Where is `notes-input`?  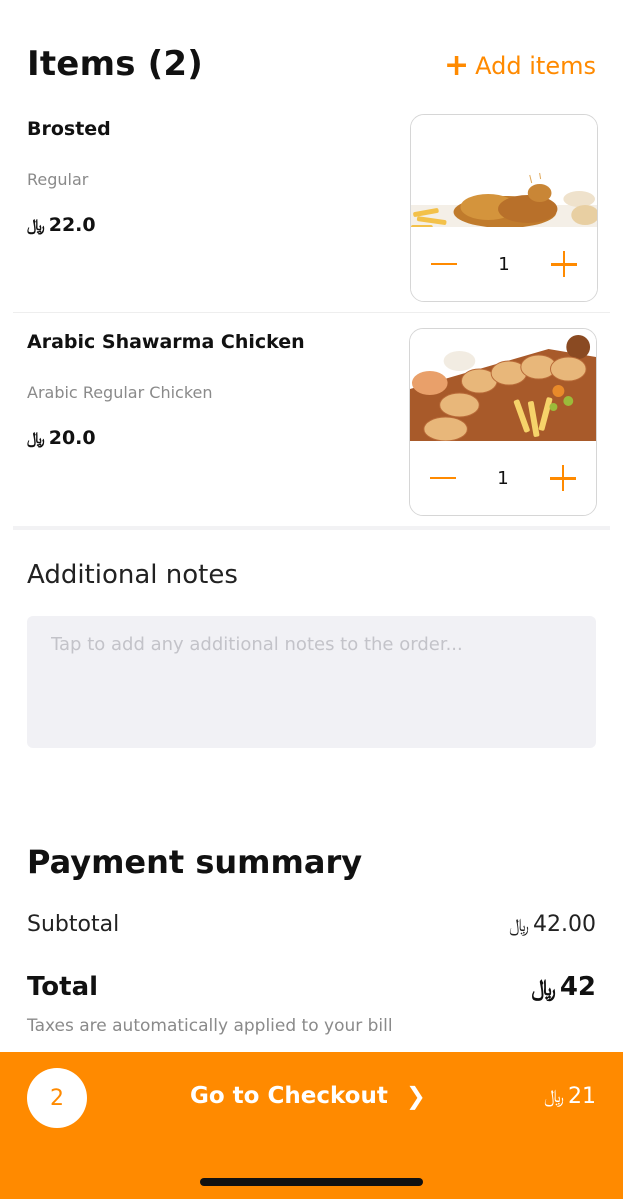
notes-input is located at coordinates (311, 682).